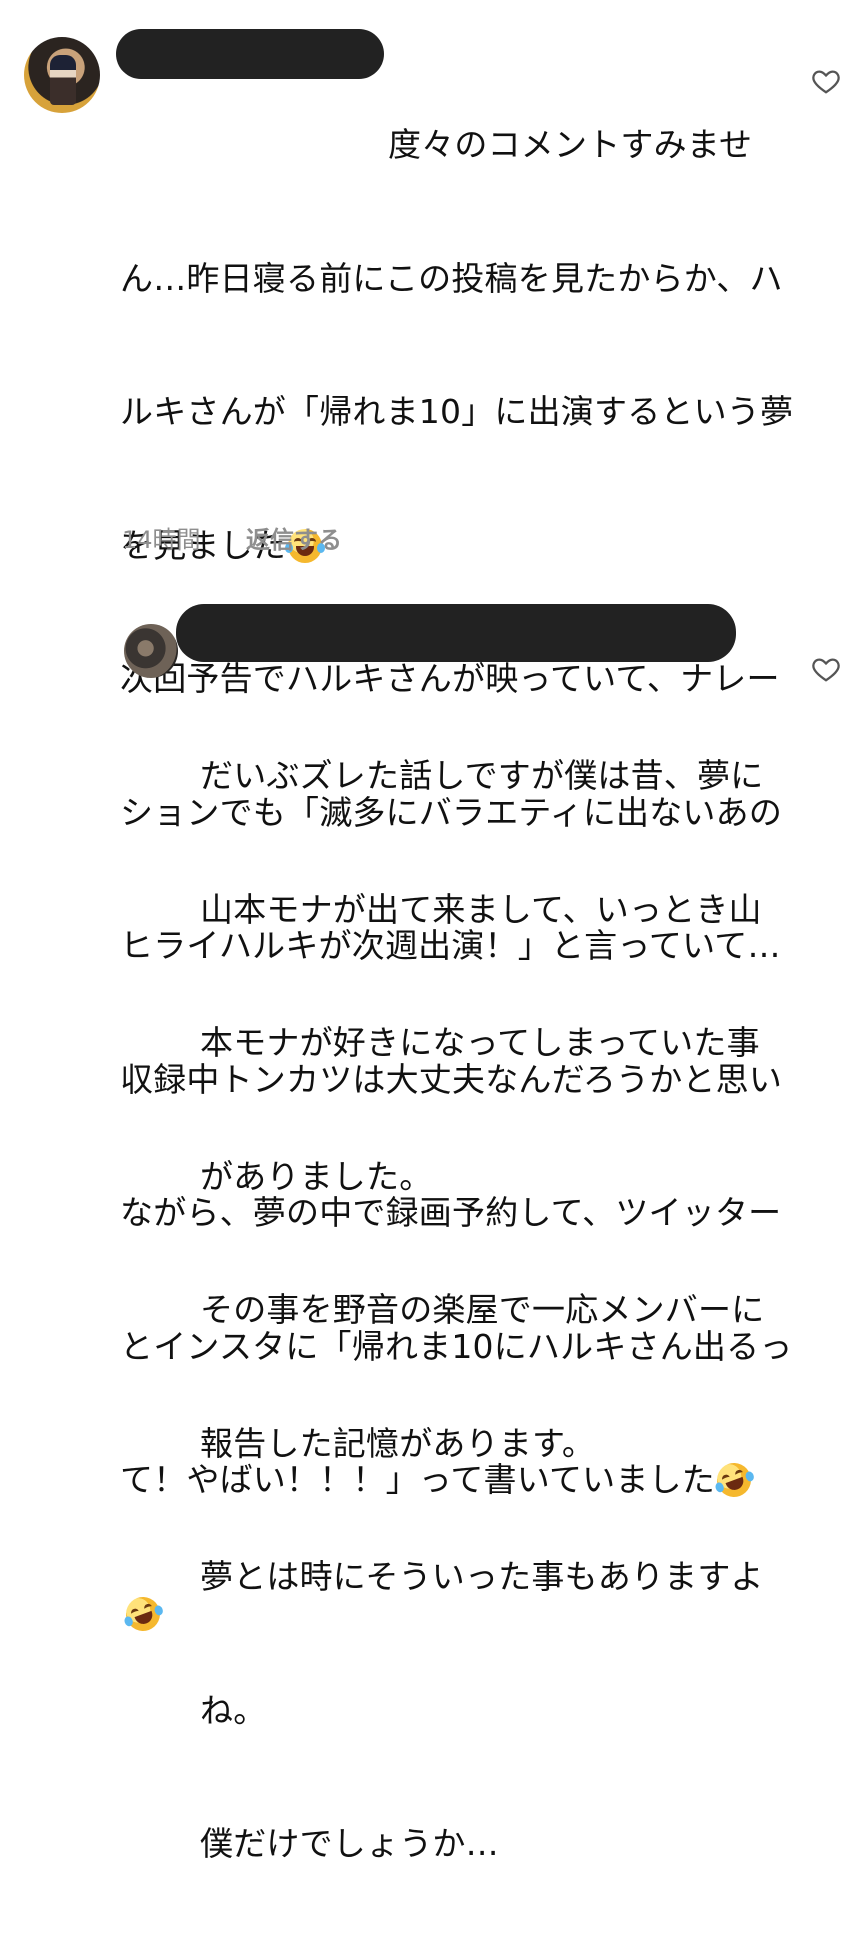 The image size is (847, 1956). What do you see at coordinates (143, 1613) in the screenshot?
I see `rolling-on-the-floor-laughing-icon` at bounding box center [143, 1613].